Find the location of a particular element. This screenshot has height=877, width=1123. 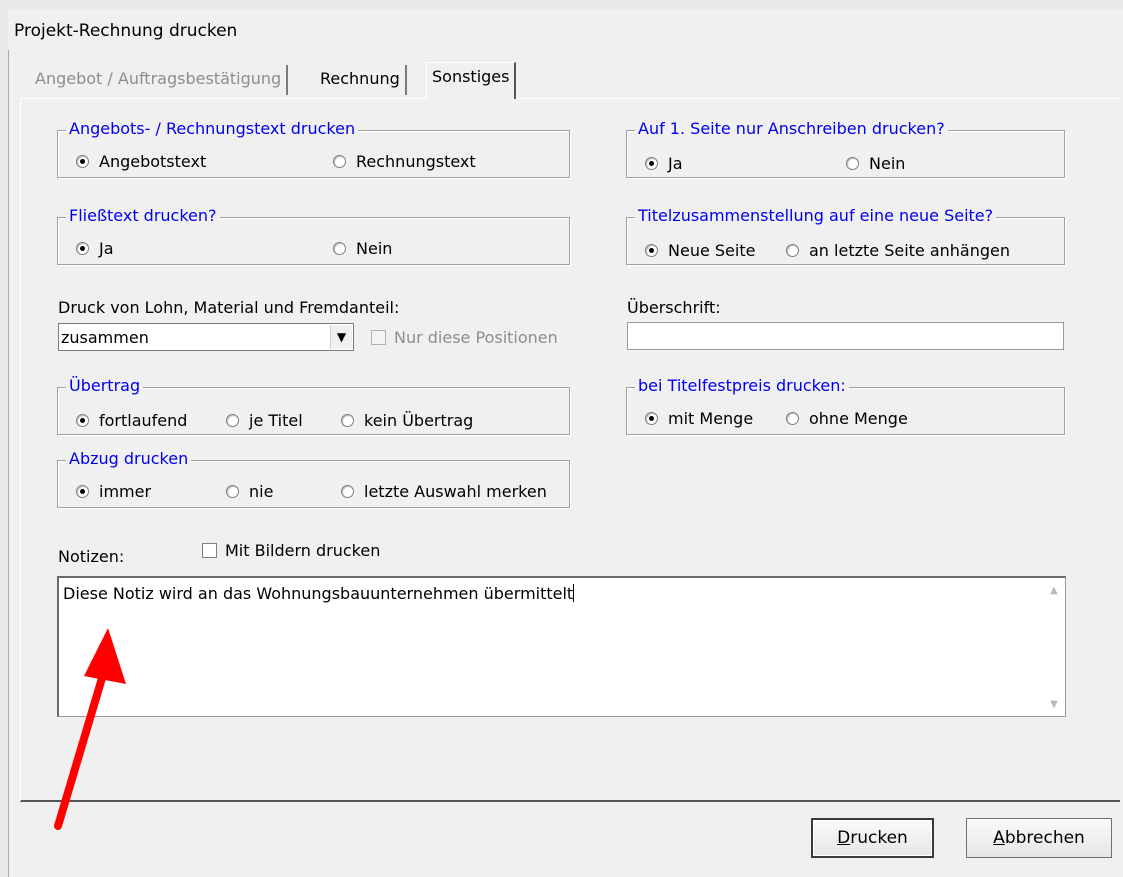

radio-kein-uebertrag: kein Übertrag is located at coordinates (407, 420).